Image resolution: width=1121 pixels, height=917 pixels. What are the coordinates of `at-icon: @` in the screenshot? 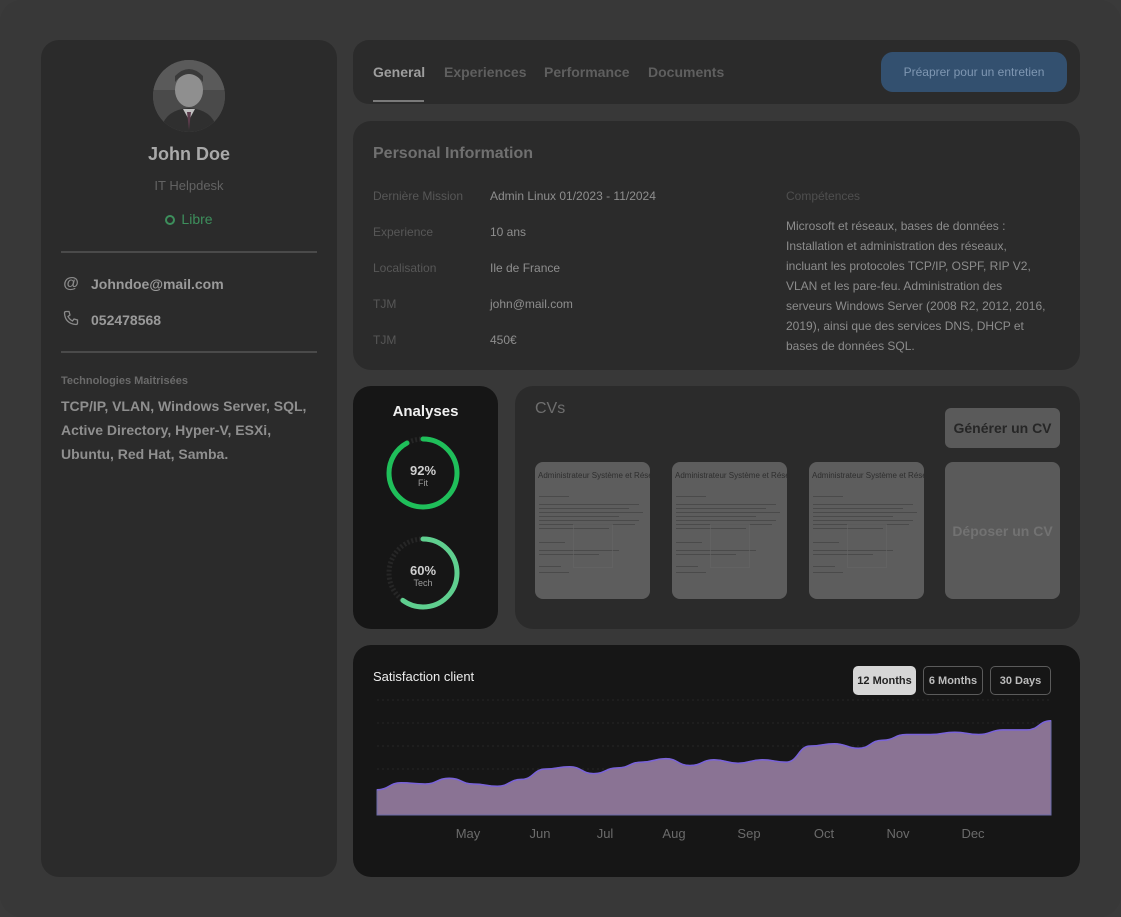 It's located at (71, 283).